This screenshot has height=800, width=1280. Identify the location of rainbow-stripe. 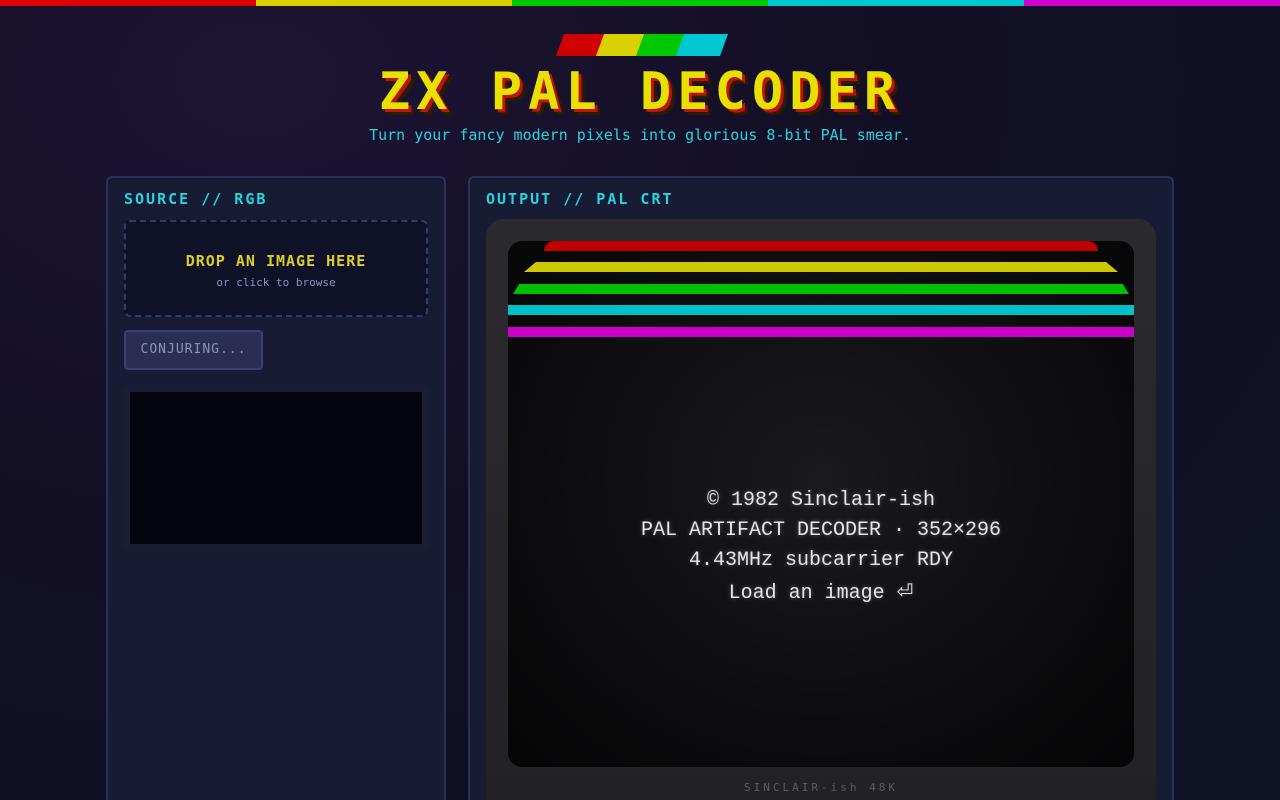
(640, 3).